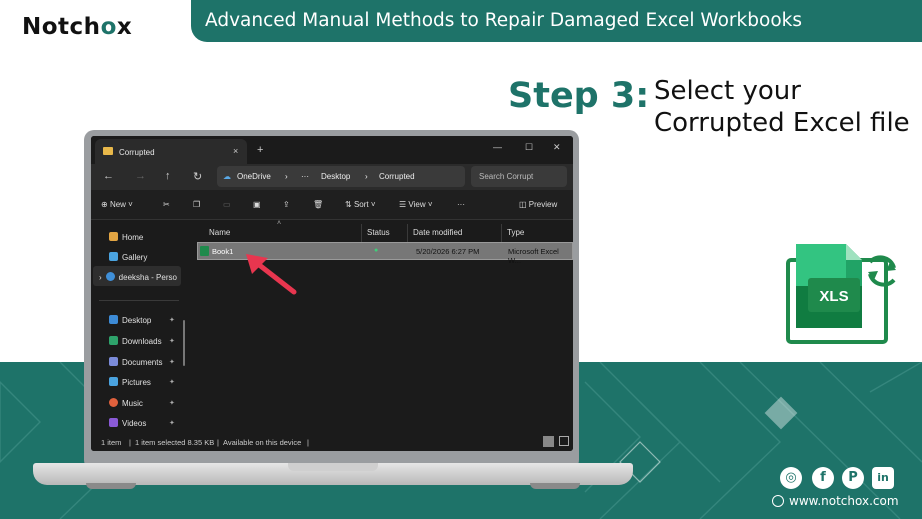 Image resolution: width=922 pixels, height=519 pixels. I want to click on back-arrow-icon: ←, so click(108, 176).